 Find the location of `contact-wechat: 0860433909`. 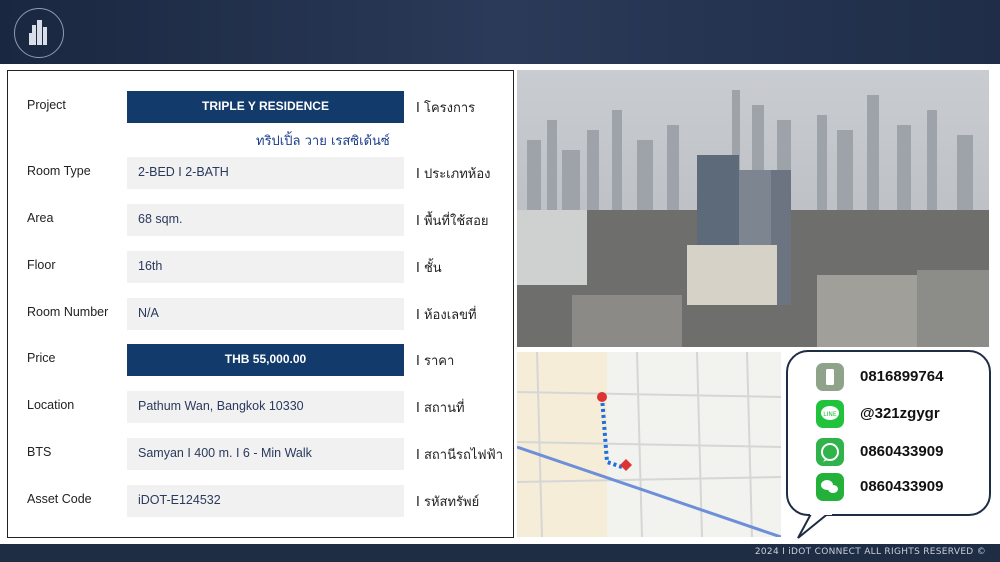

contact-wechat: 0860433909 is located at coordinates (901, 487).